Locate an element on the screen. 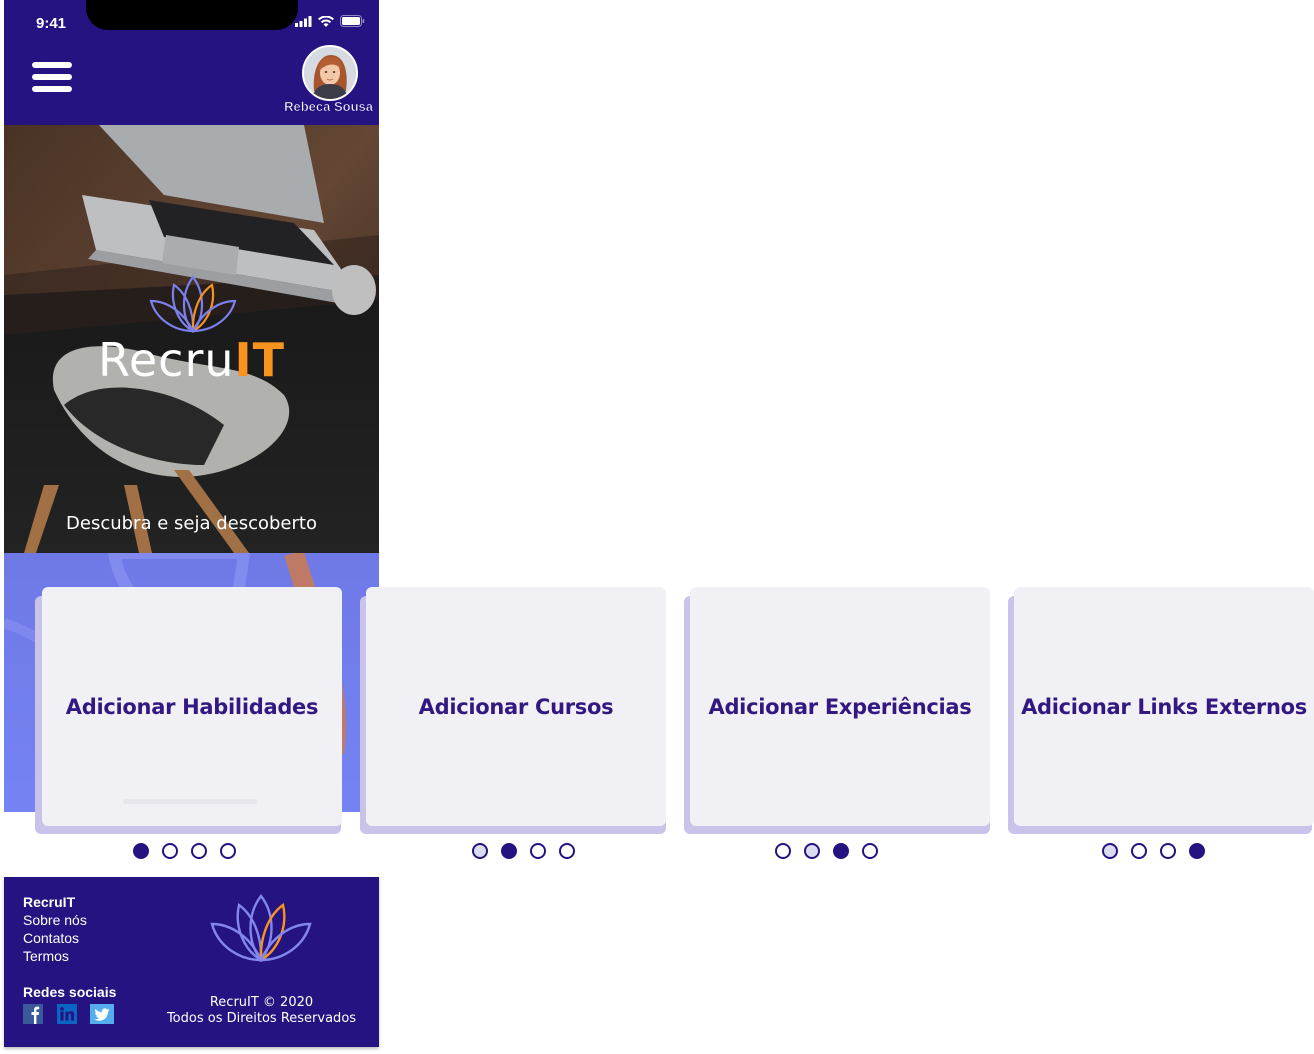 The height and width of the screenshot is (1054, 1314). hero-banner: RecruIT Descubra e seja descoberto is located at coordinates (191, 339).